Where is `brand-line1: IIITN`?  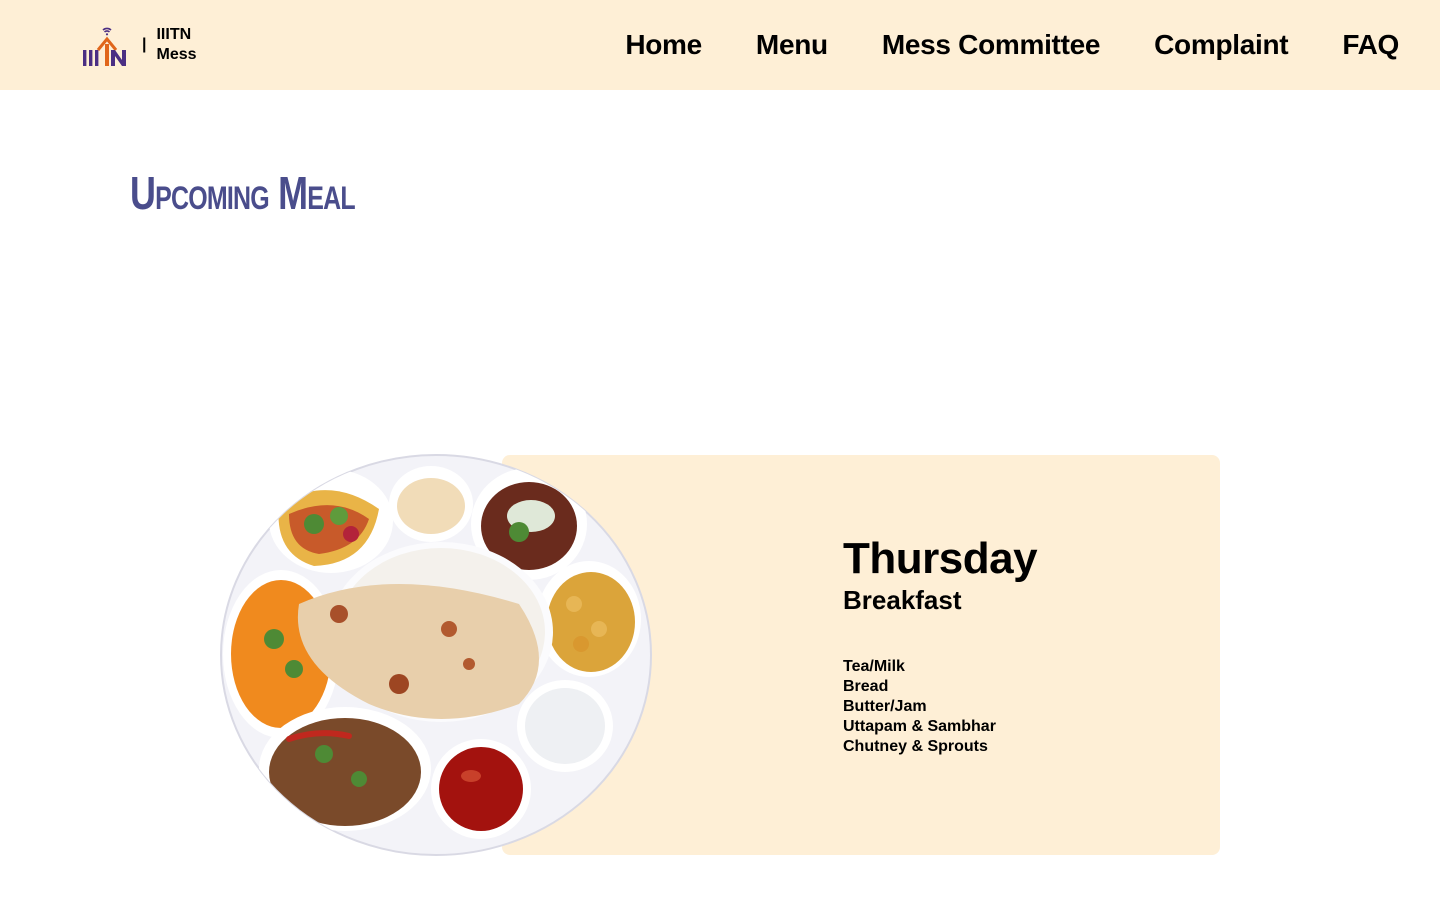 brand-line1: IIITN is located at coordinates (174, 34).